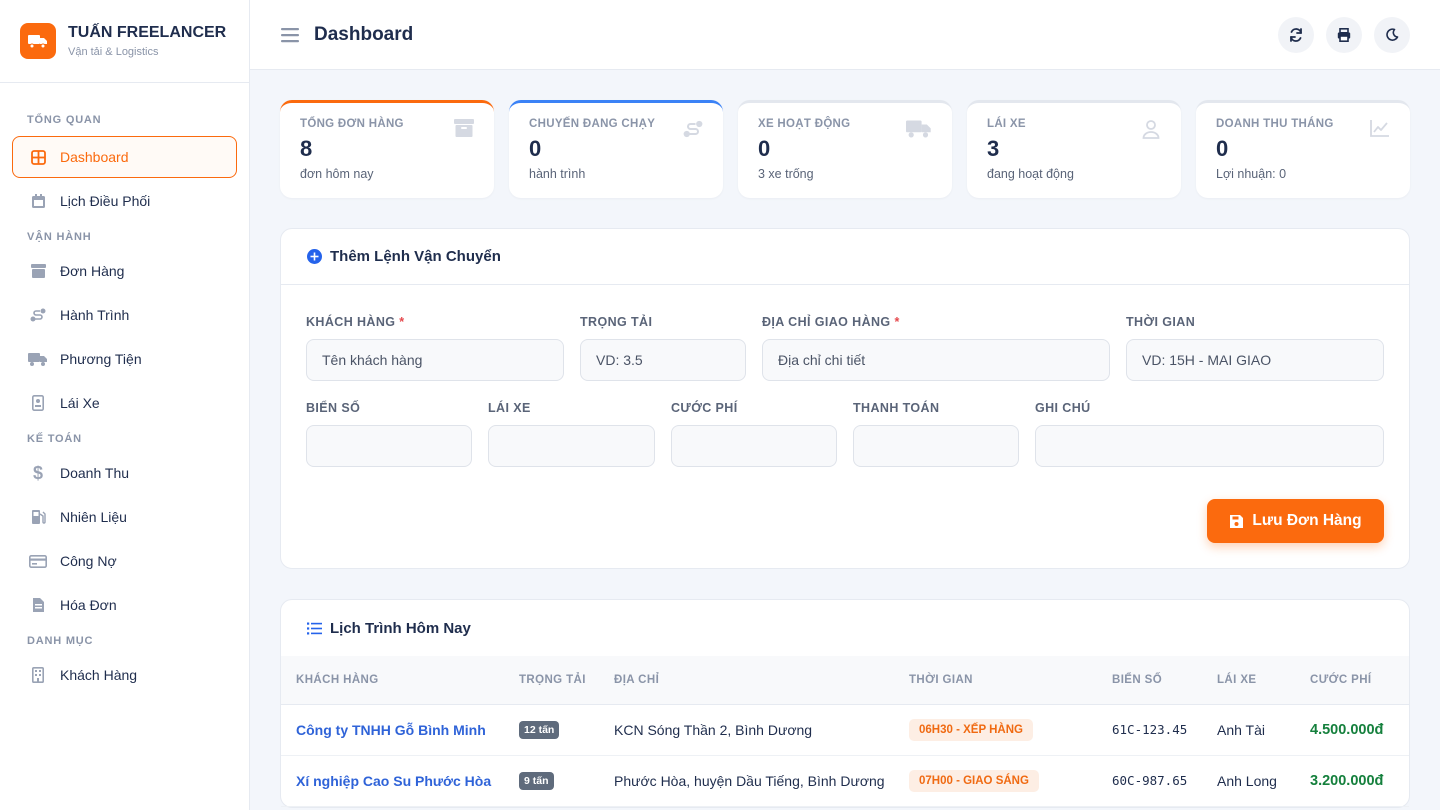 The image size is (1440, 810). What do you see at coordinates (147, 32) in the screenshot?
I see `brand-name: TUẤN FREELANCER` at bounding box center [147, 32].